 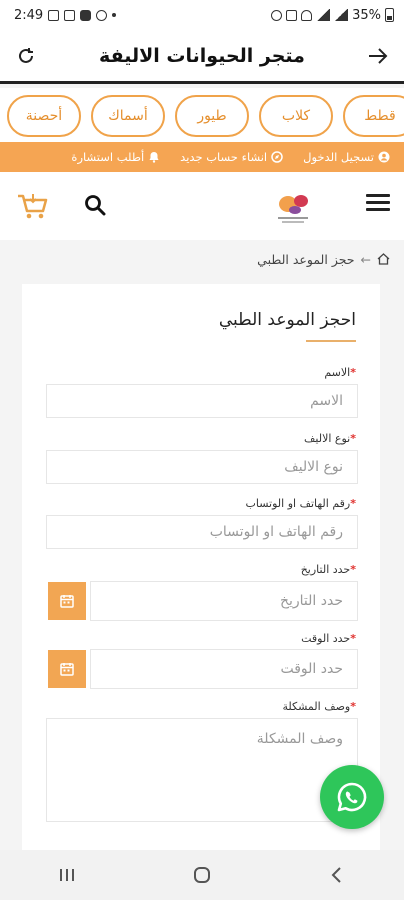 I want to click on page-title: متجر الحيوانات الاليفة, so click(x=202, y=55).